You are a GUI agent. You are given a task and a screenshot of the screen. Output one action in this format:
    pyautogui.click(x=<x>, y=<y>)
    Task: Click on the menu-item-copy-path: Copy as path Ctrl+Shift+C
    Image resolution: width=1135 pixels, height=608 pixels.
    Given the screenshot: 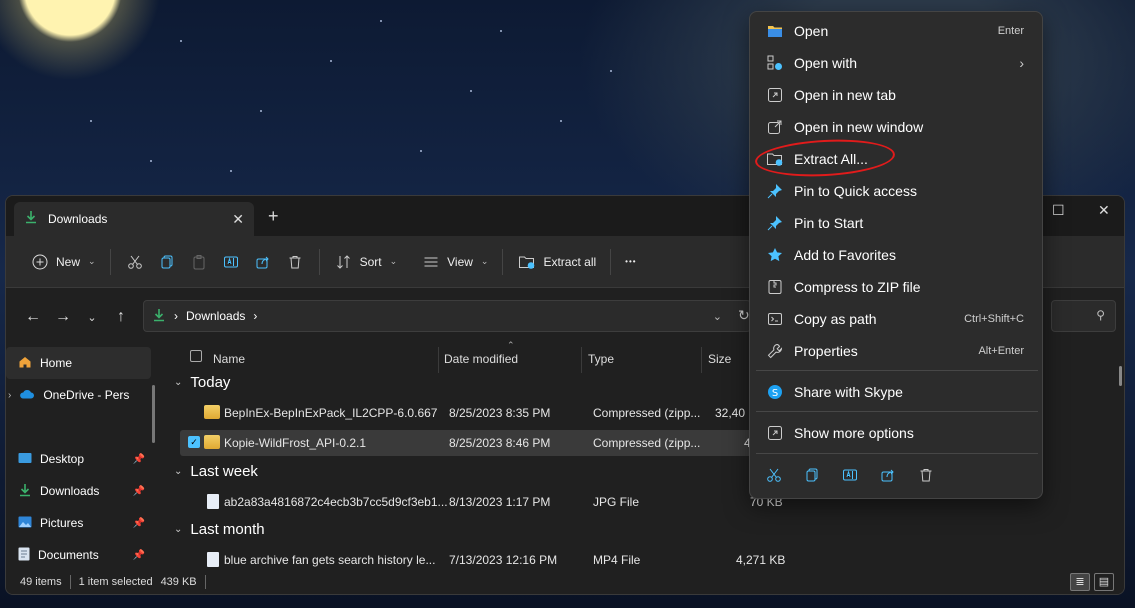 What is the action you would take?
    pyautogui.click(x=897, y=319)
    